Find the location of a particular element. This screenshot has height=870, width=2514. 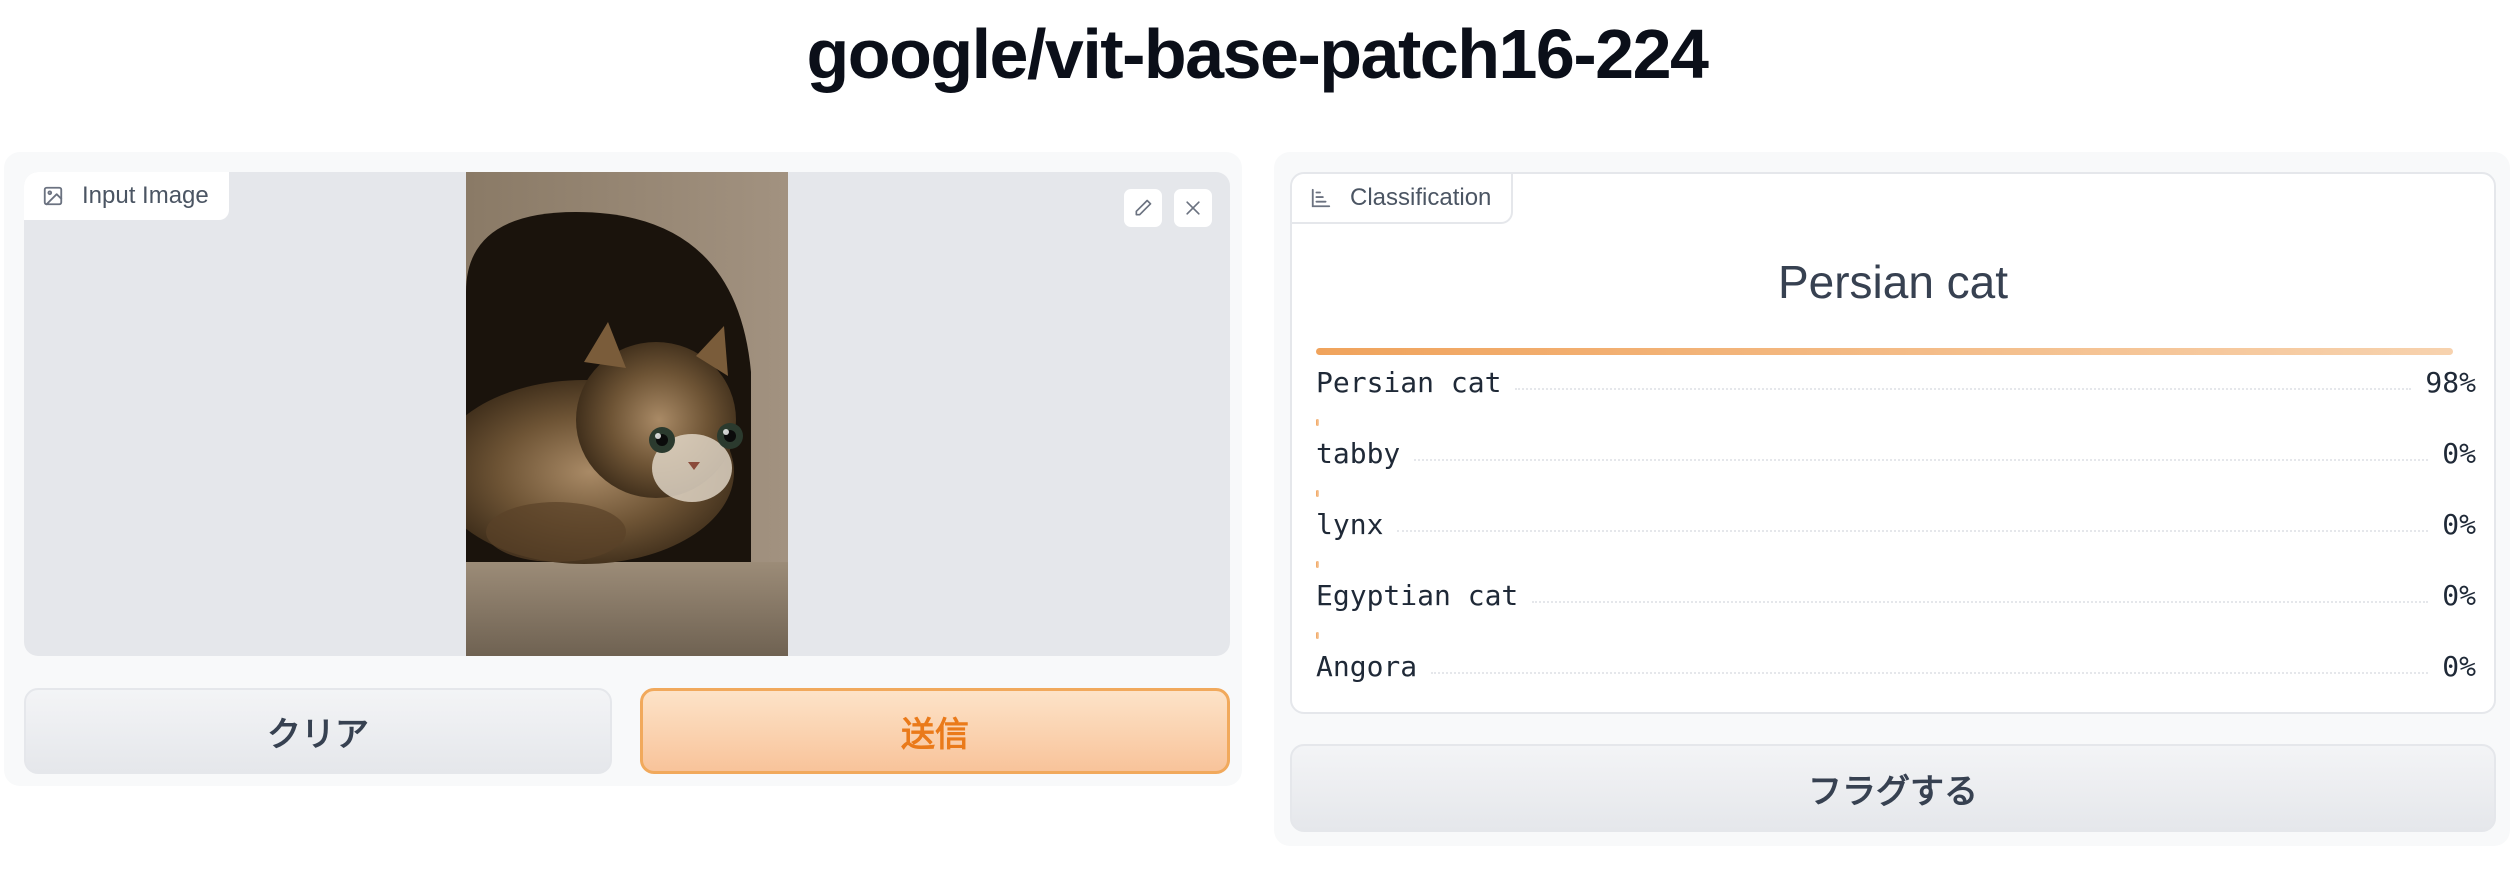

result-label: Angora is located at coordinates (1367, 666).